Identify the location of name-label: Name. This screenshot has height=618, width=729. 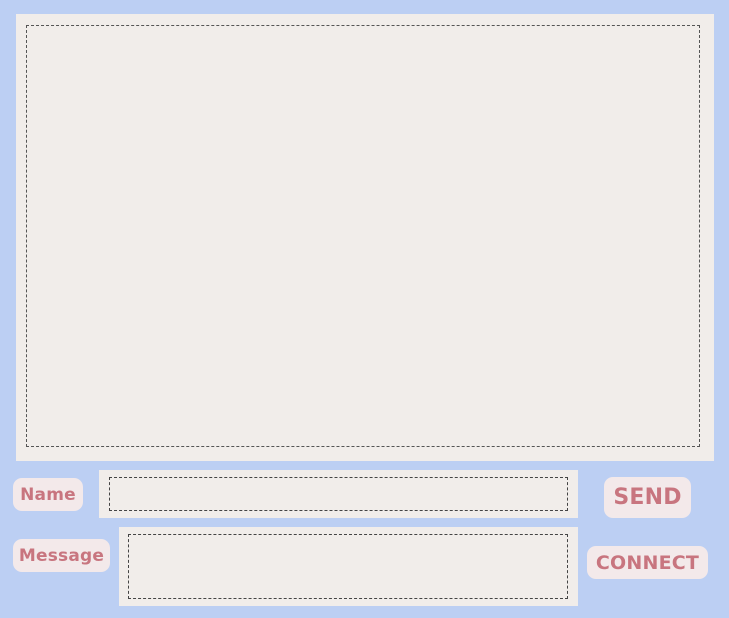
(48, 494).